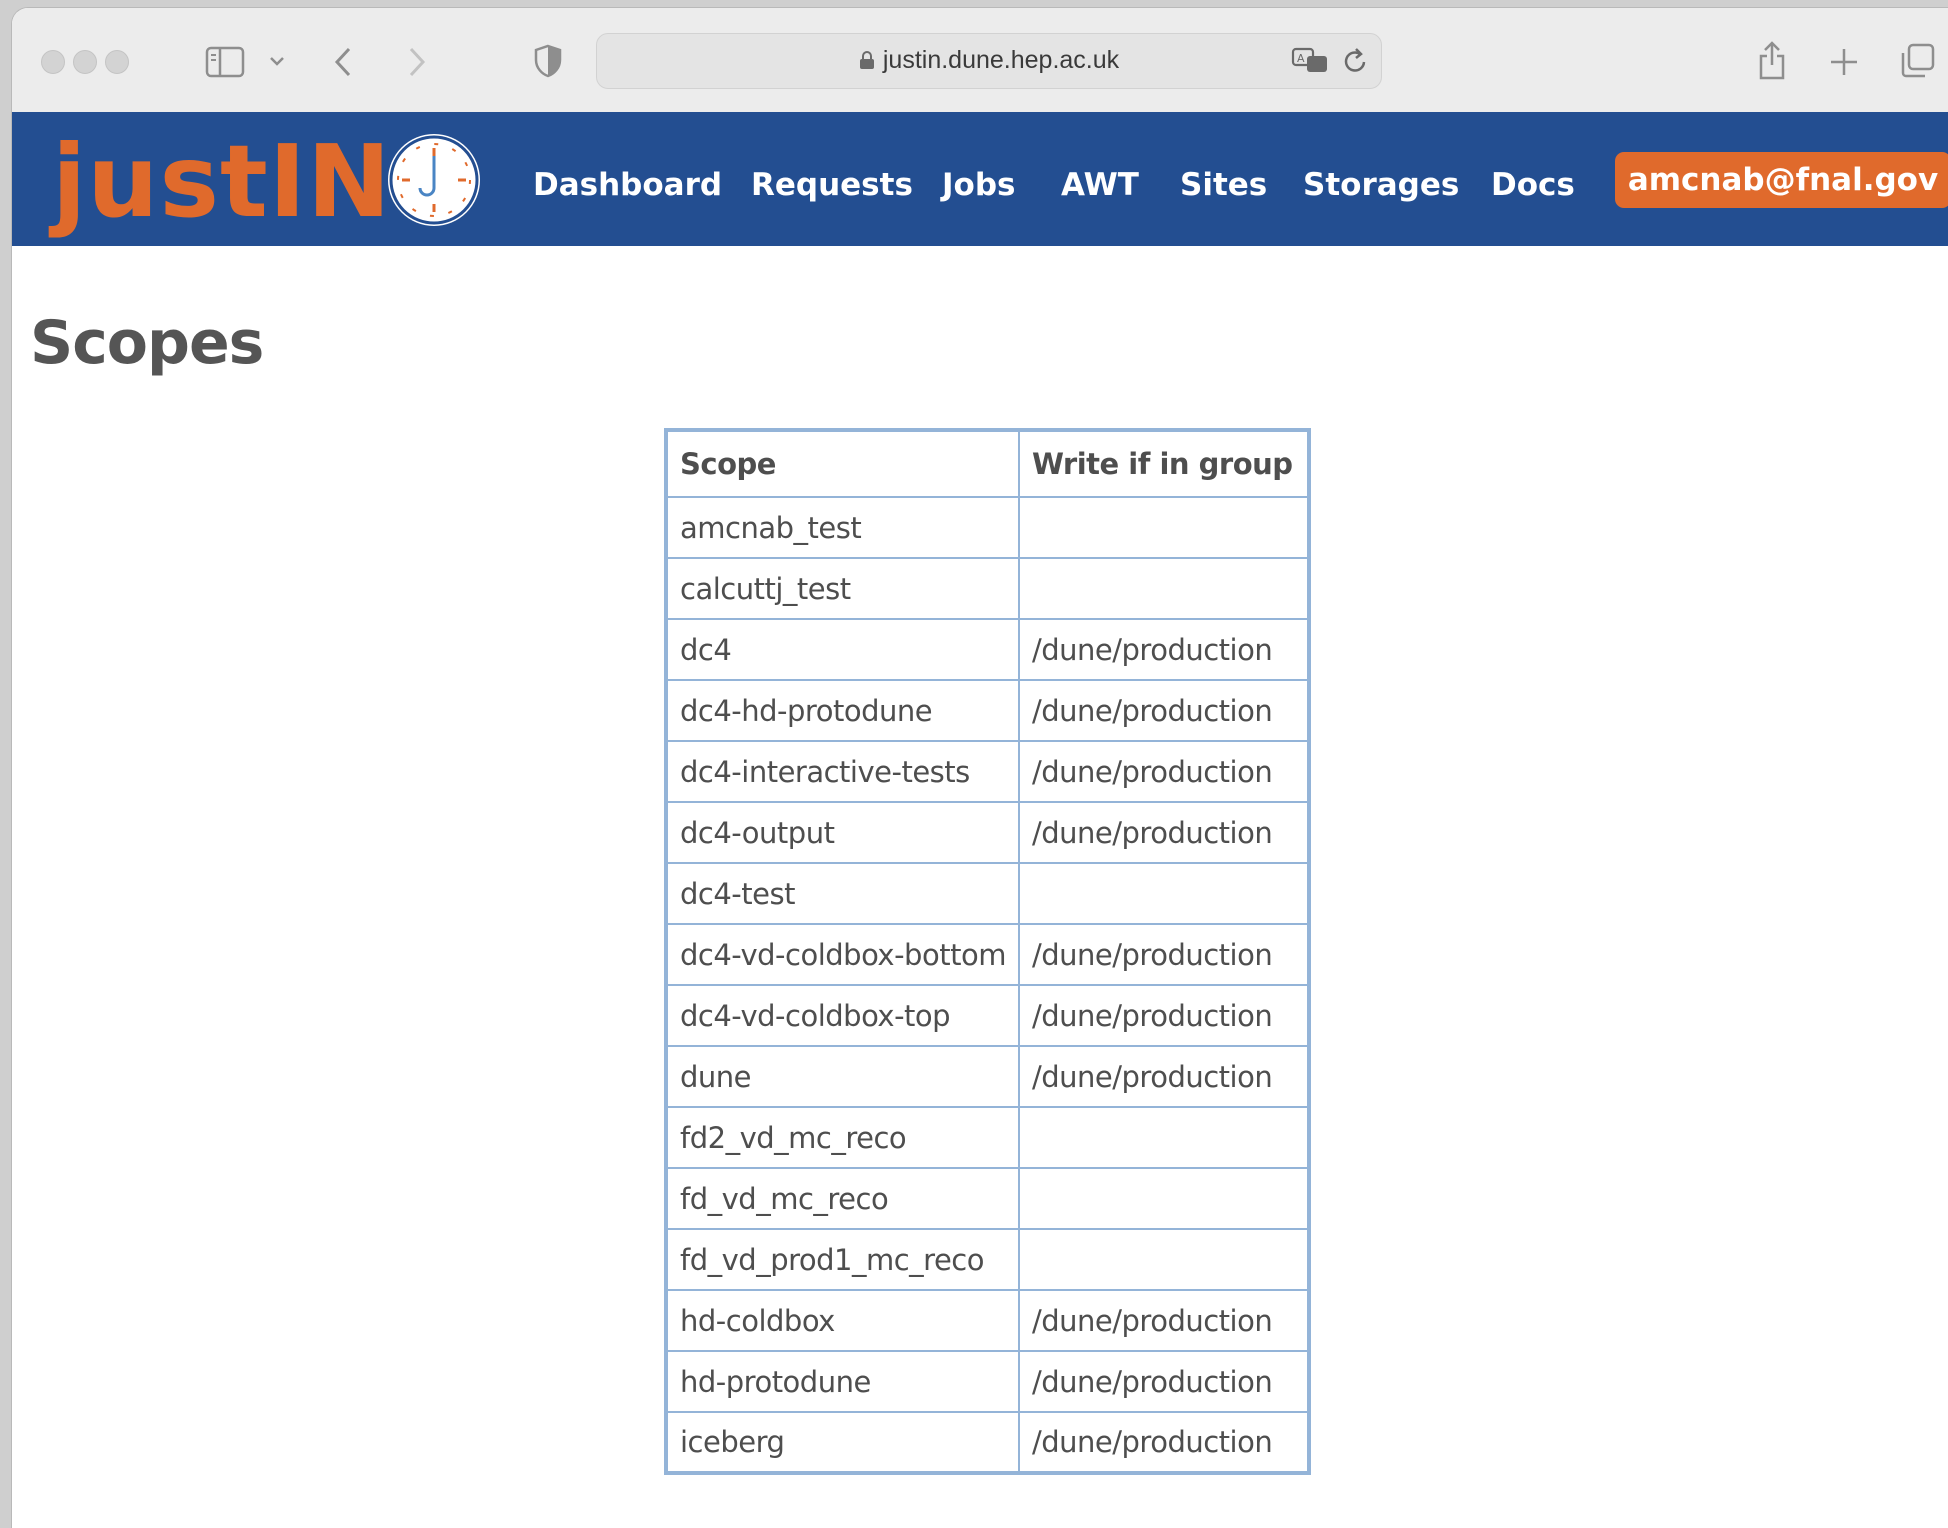 Image resolution: width=1948 pixels, height=1528 pixels. What do you see at coordinates (842, 649) in the screenshot?
I see `scope-cell: dc4` at bounding box center [842, 649].